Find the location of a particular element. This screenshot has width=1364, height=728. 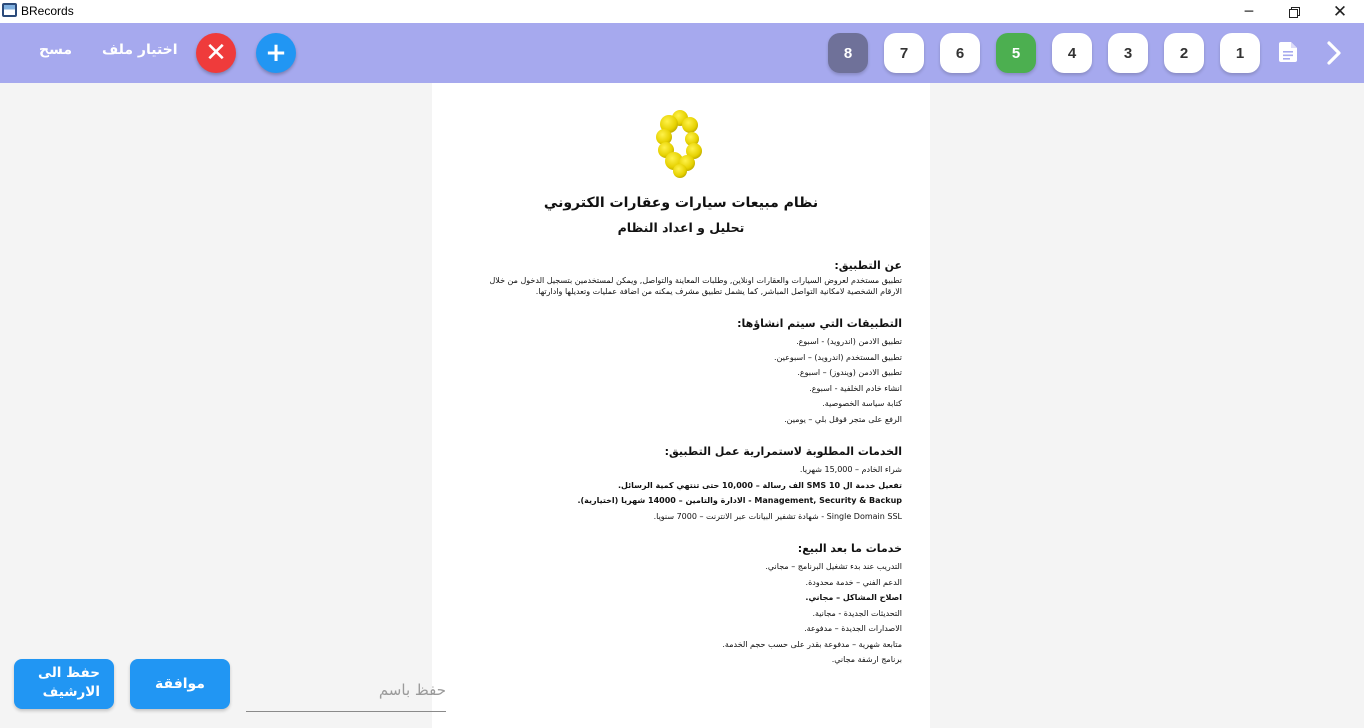

list-item: كتابة سياسة الخصوصية. is located at coordinates (862, 403).